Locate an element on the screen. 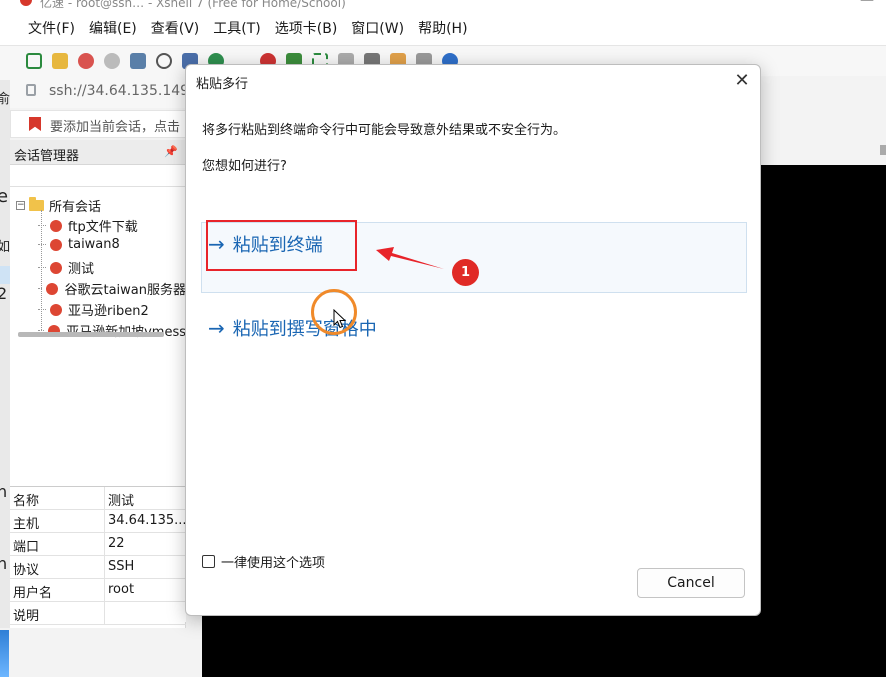  properties-icon is located at coordinates (138, 61).